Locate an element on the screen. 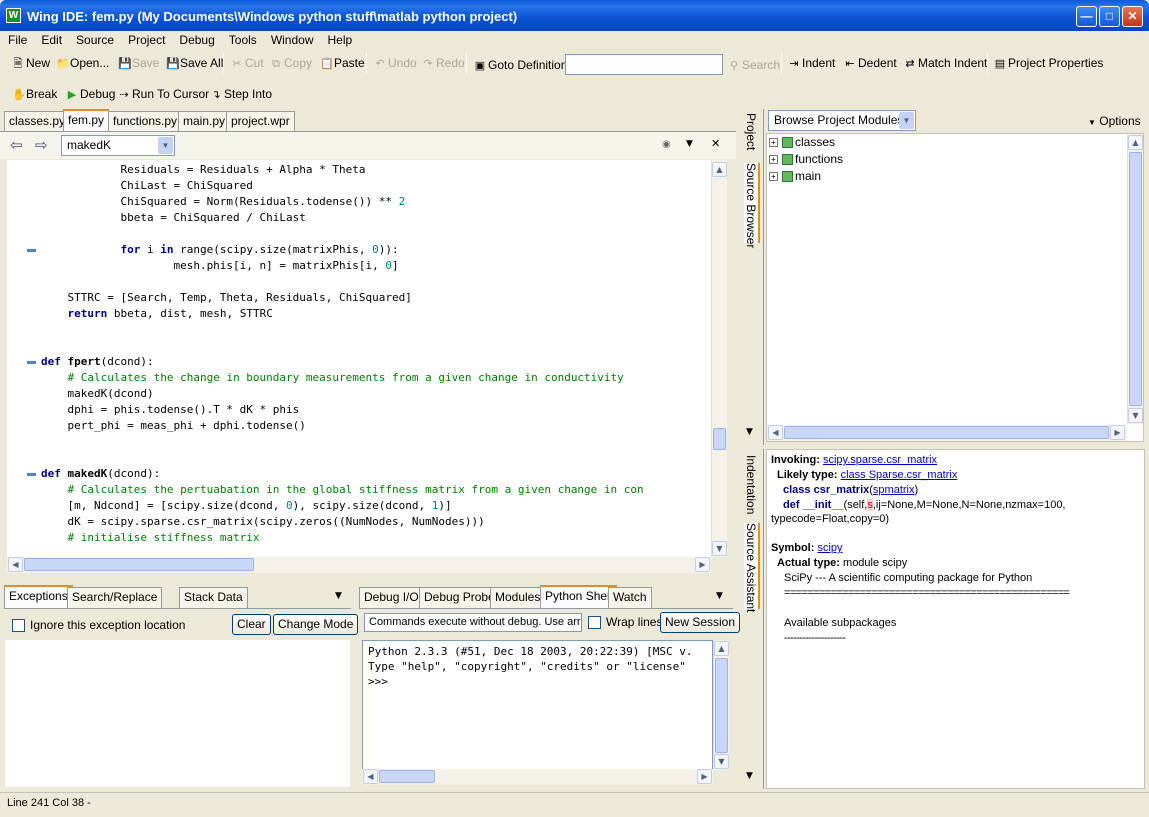 This screenshot has height=817, width=1149. new-session-button: New Session is located at coordinates (700, 622).